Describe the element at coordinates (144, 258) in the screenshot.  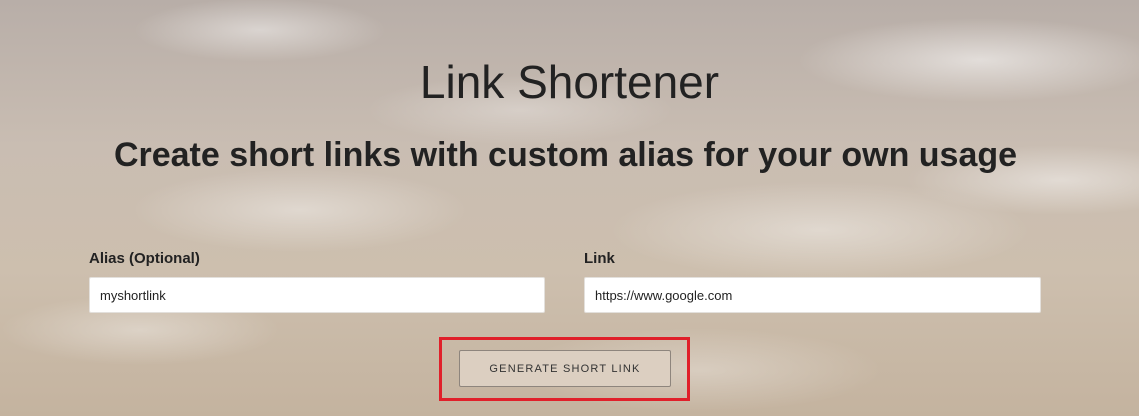
I see `alias-label: Alias (Optional)` at that location.